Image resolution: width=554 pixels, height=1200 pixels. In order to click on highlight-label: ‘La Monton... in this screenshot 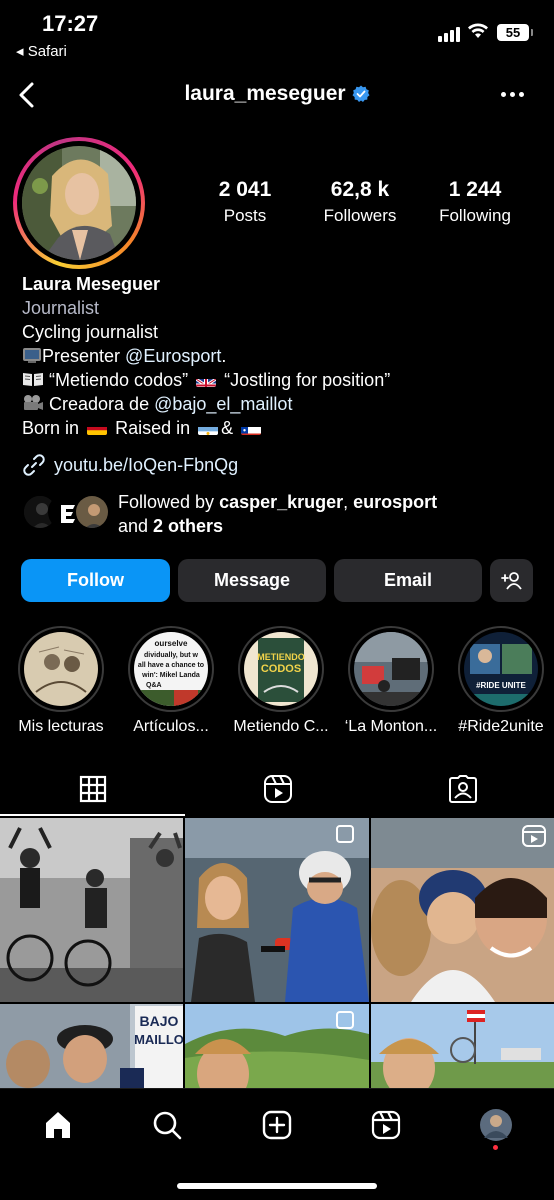, I will do `click(391, 726)`.